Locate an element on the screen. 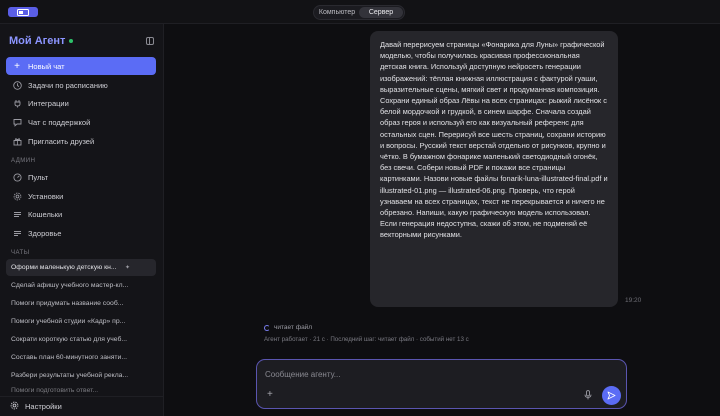  nav-label: Новый чат is located at coordinates (46, 66).